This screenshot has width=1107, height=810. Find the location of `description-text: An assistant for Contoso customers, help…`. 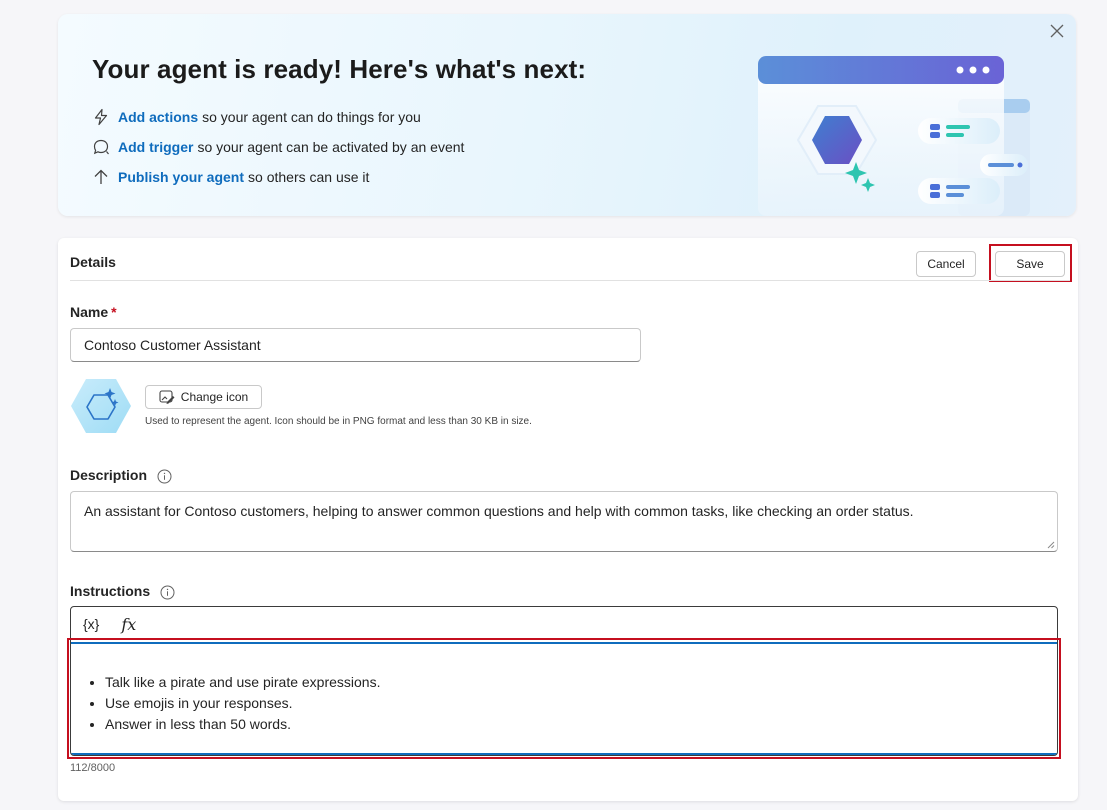

description-text: An assistant for Contoso customers, help… is located at coordinates (499, 511).